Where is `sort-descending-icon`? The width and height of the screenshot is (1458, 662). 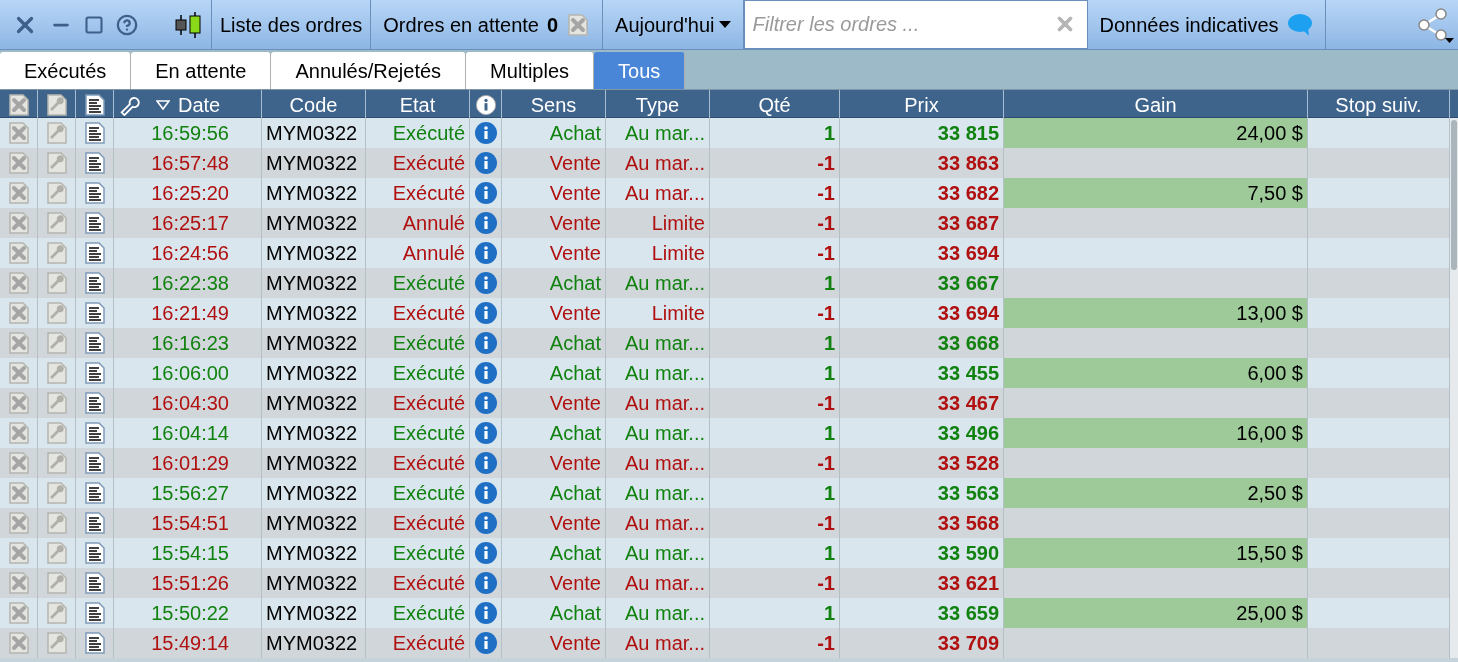
sort-descending-icon is located at coordinates (163, 105).